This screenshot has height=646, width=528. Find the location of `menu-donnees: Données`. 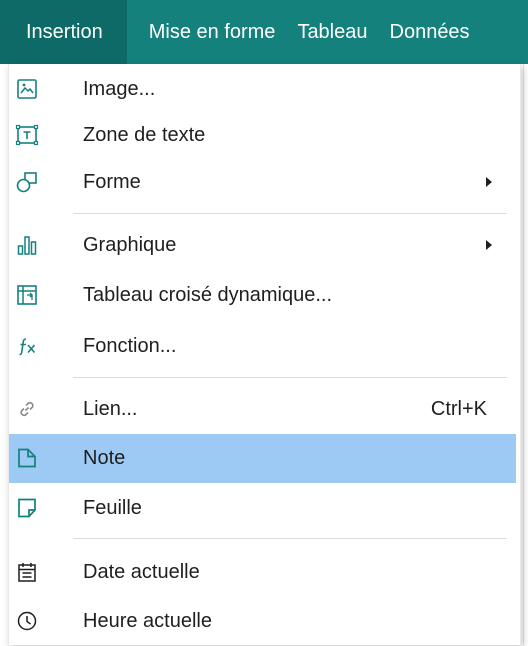

menu-donnees: Données is located at coordinates (419, 32).